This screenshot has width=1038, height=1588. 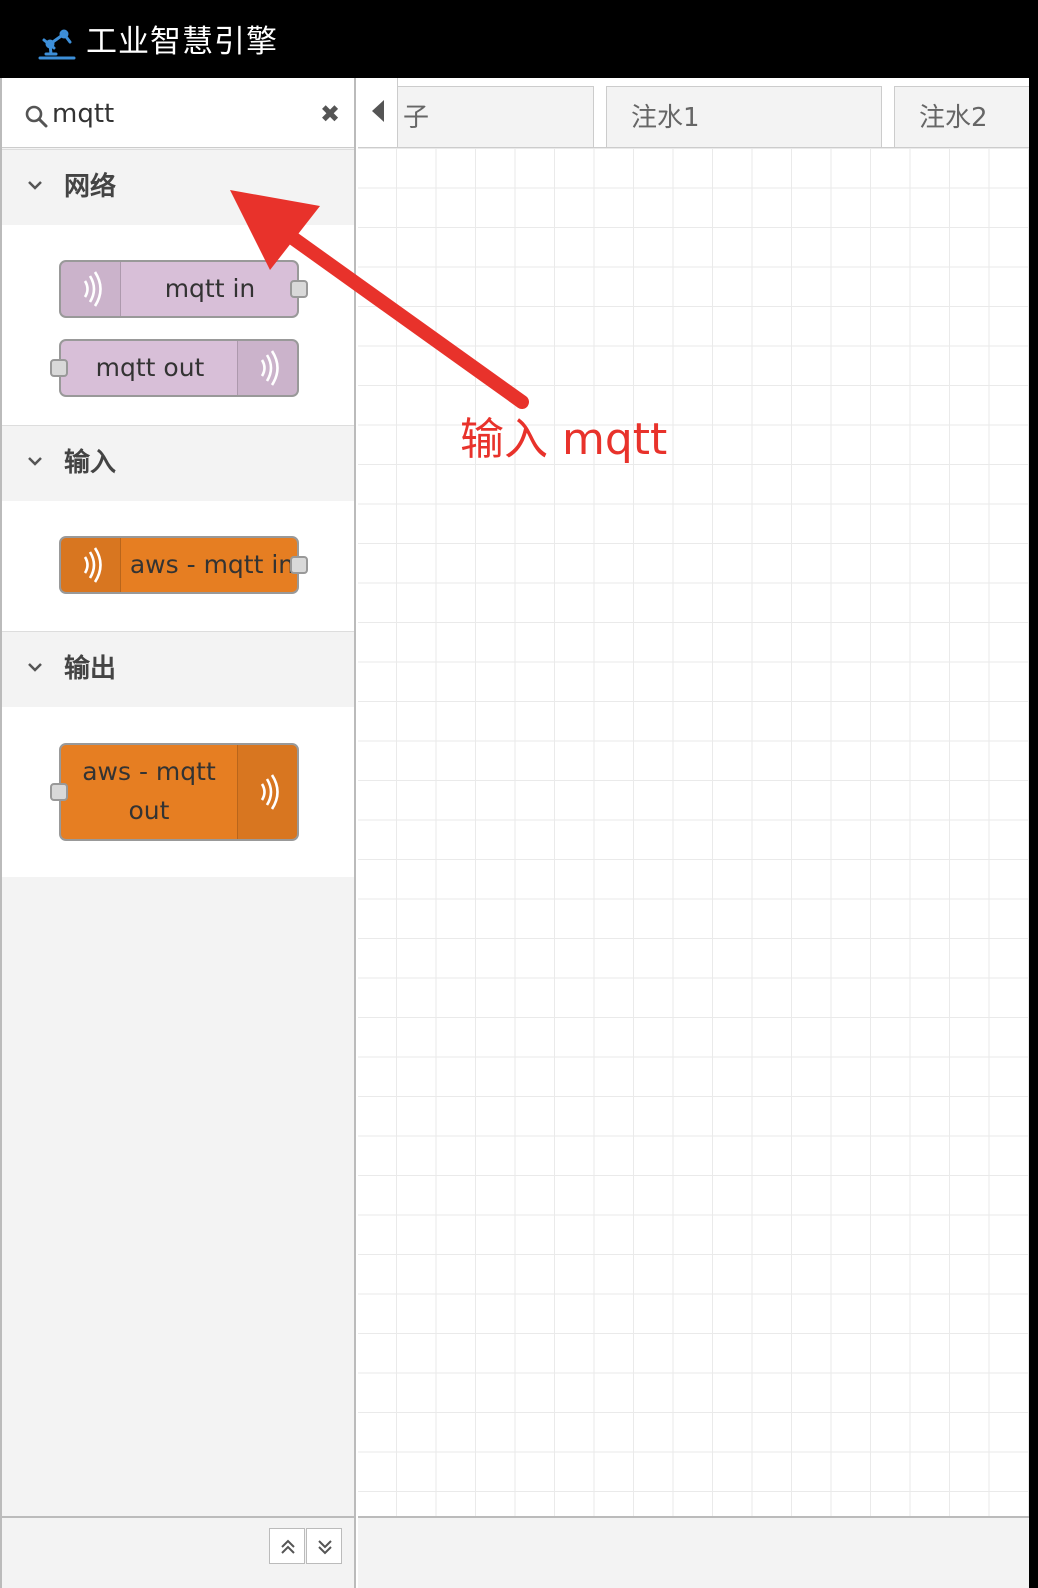 What do you see at coordinates (36, 116) in the screenshot?
I see `search-icon` at bounding box center [36, 116].